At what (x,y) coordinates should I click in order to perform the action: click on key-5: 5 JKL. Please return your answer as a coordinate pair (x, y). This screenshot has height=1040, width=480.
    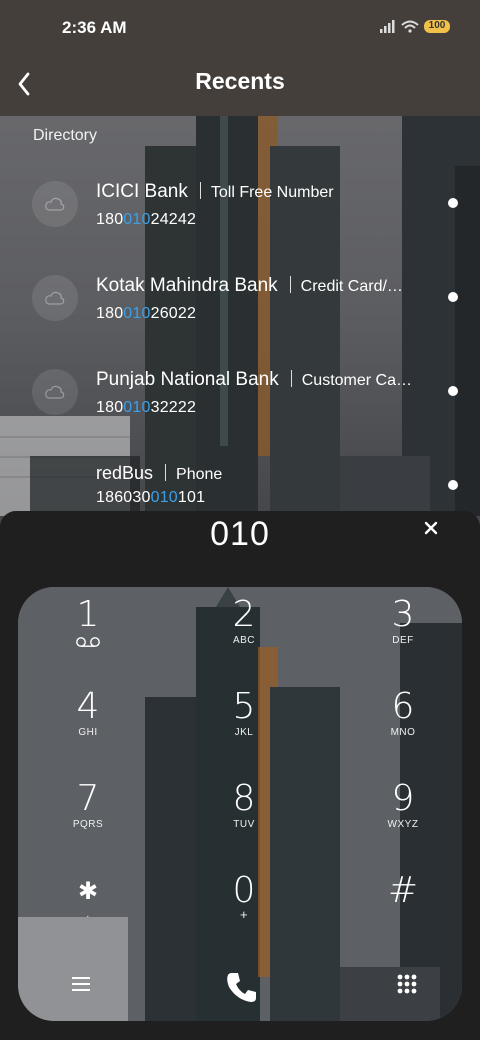
    Looking at the image, I should click on (244, 732).